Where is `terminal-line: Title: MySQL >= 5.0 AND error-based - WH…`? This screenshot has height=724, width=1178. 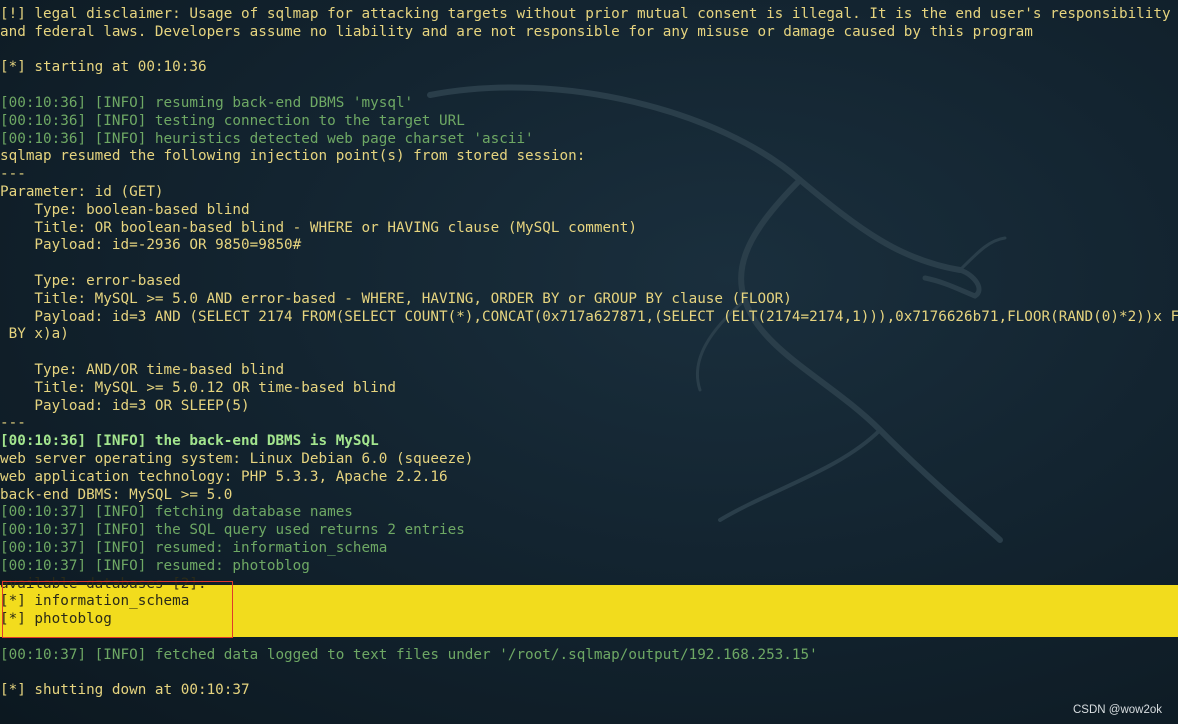 terminal-line: Title: MySQL >= 5.0 AND error-based - WH… is located at coordinates (396, 298).